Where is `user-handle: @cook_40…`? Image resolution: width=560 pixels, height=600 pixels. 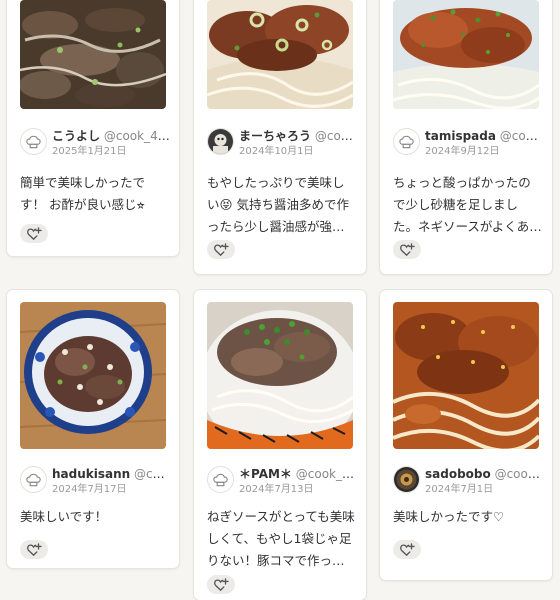 user-handle: @cook_40… is located at coordinates (326, 474).